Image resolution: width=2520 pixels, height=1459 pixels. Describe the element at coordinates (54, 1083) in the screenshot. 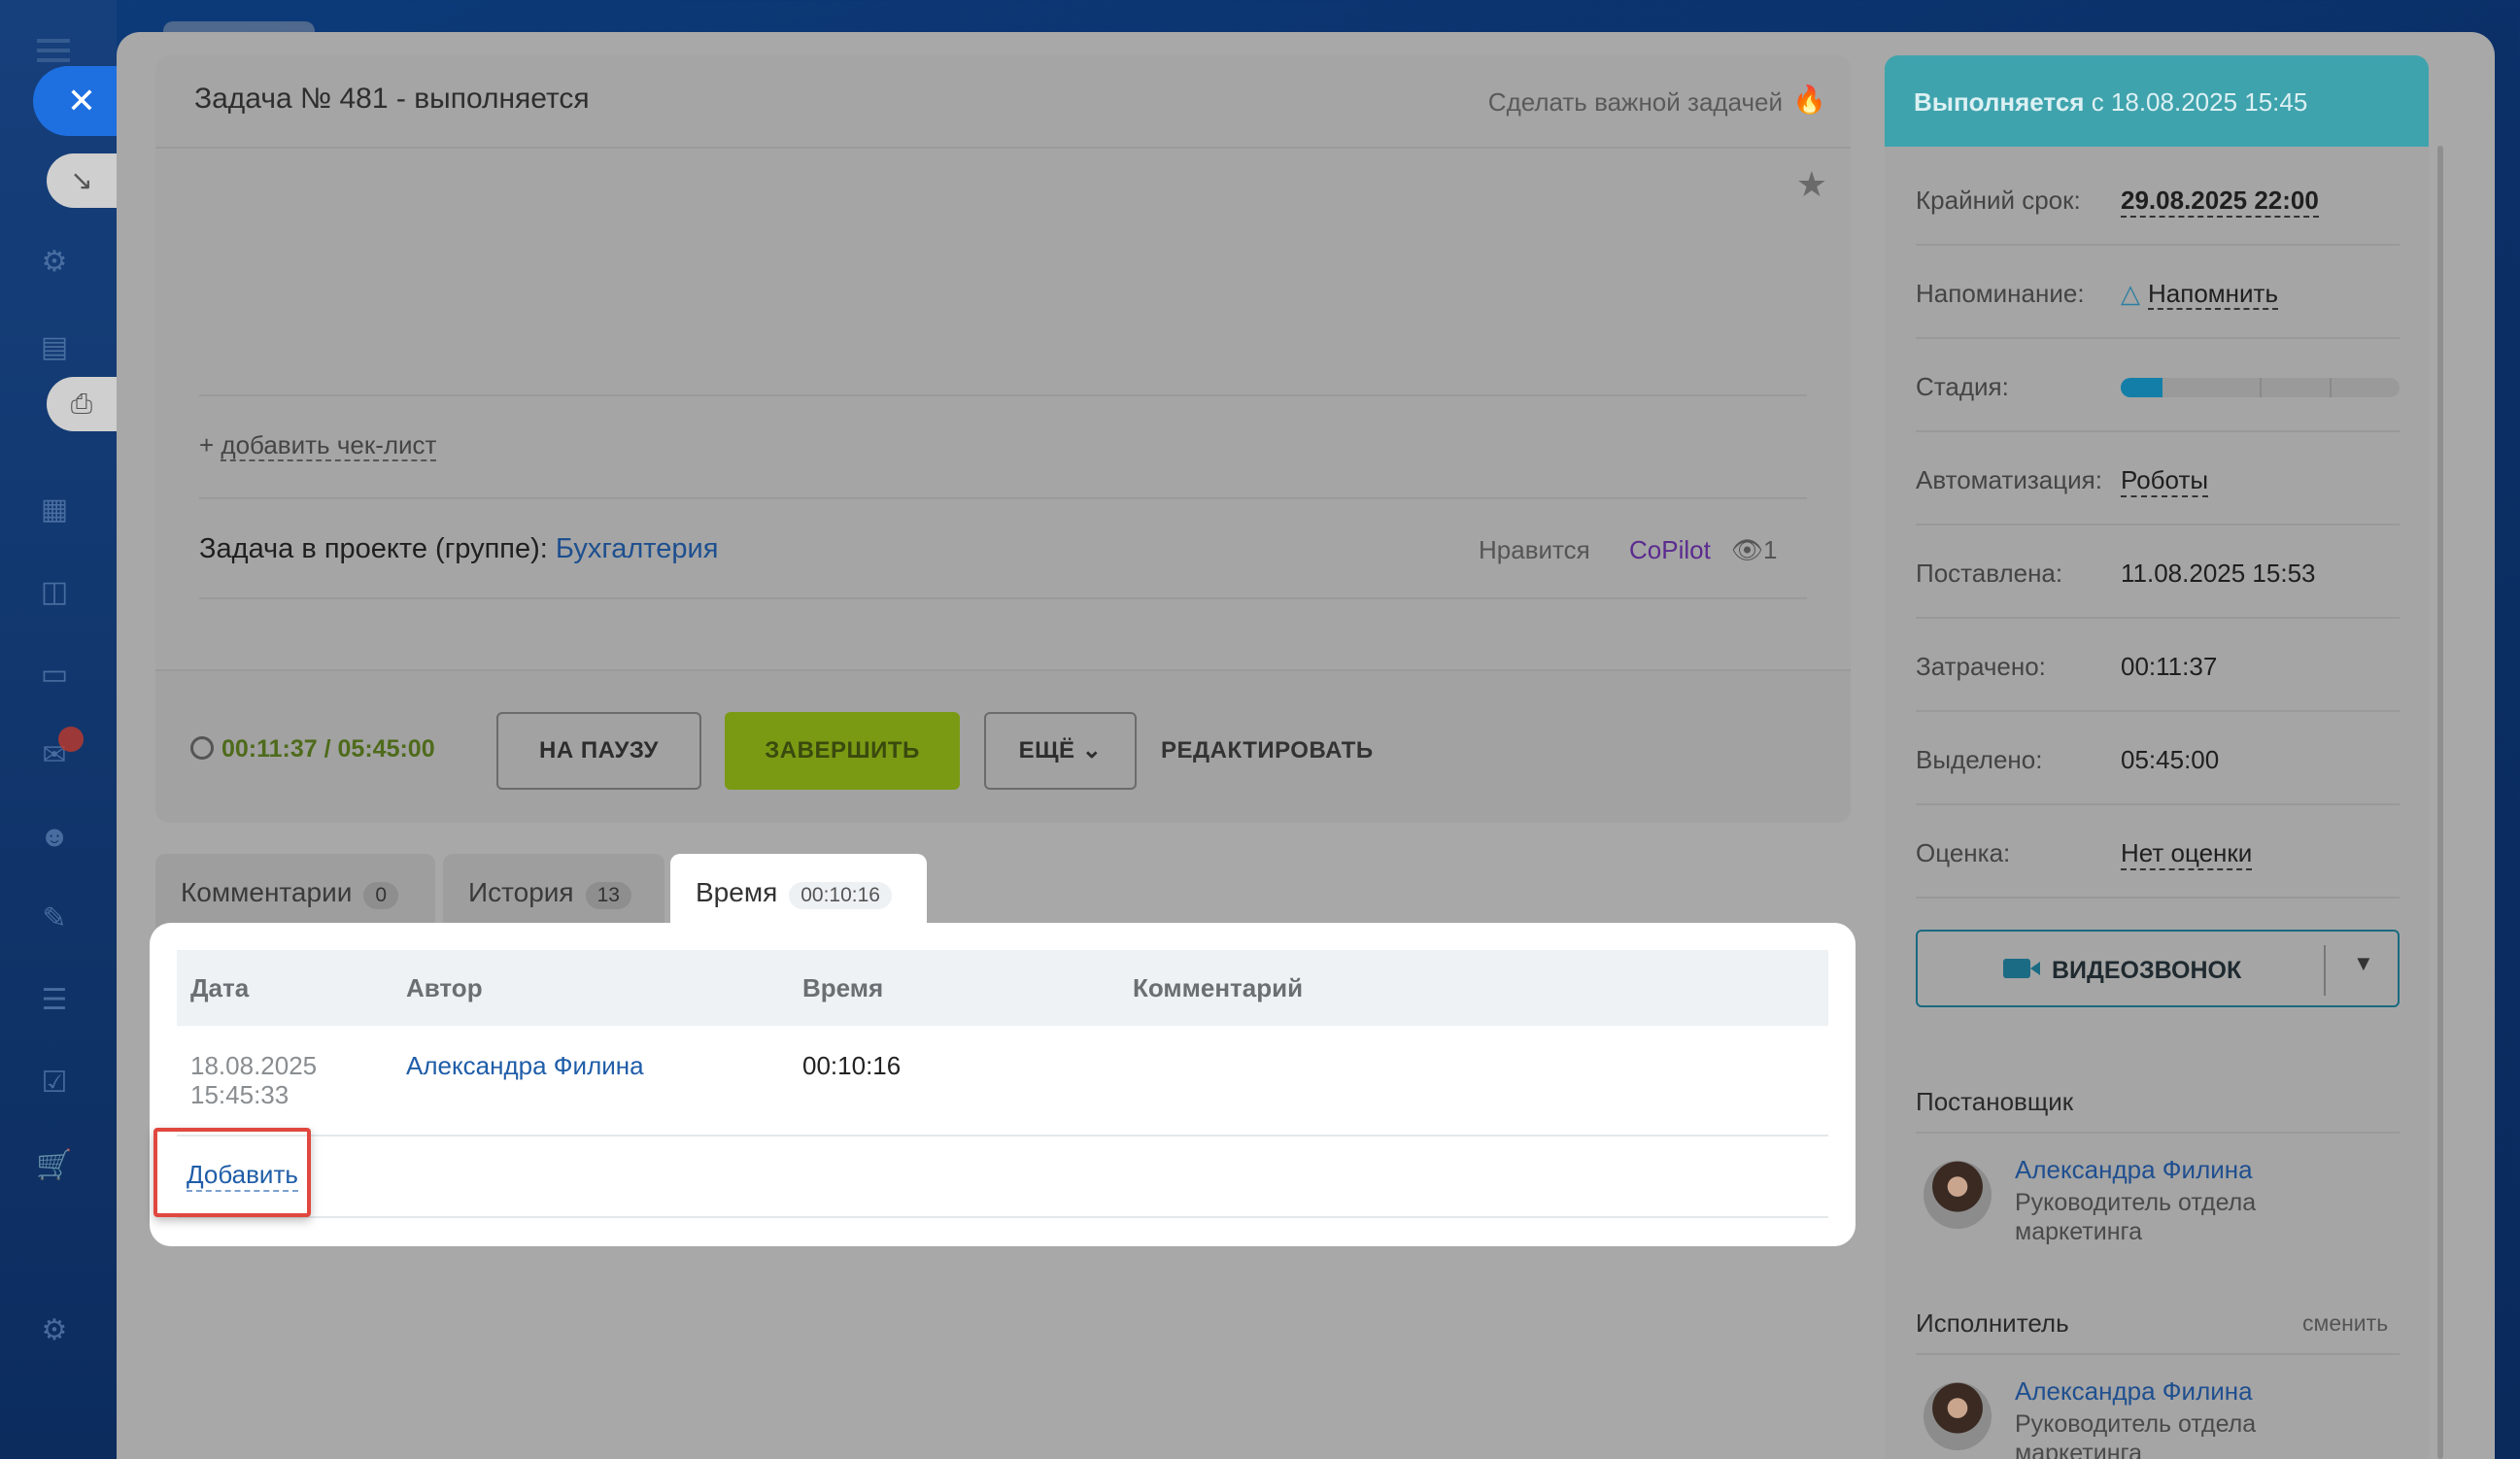

I see `sign-icon: ☑` at that location.